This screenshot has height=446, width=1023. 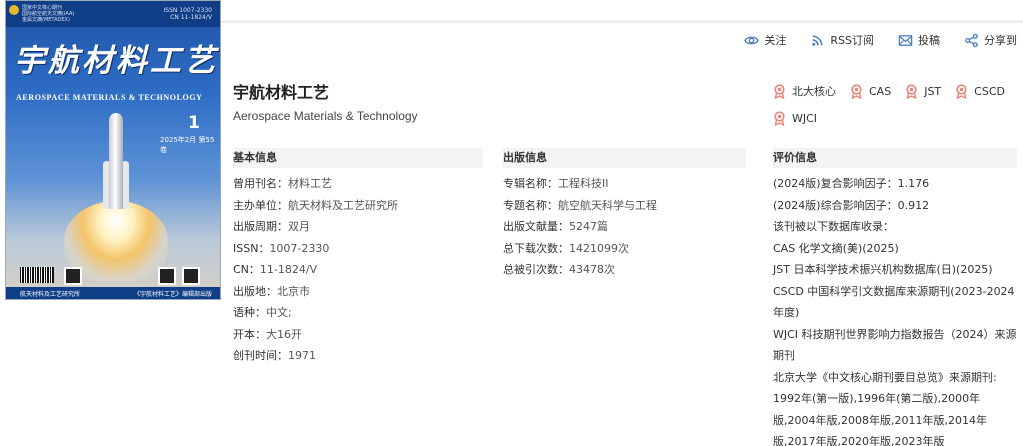 I want to click on info-row: 出版周期：双月, so click(x=358, y=227).